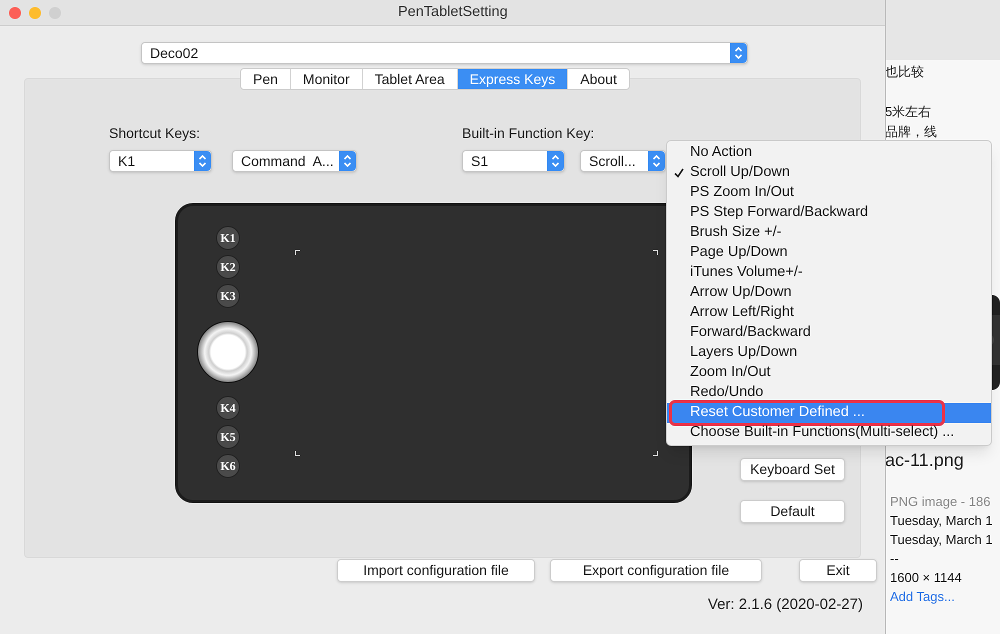  What do you see at coordinates (453, 12) in the screenshot?
I see `window-title: PenTabletSetting` at bounding box center [453, 12].